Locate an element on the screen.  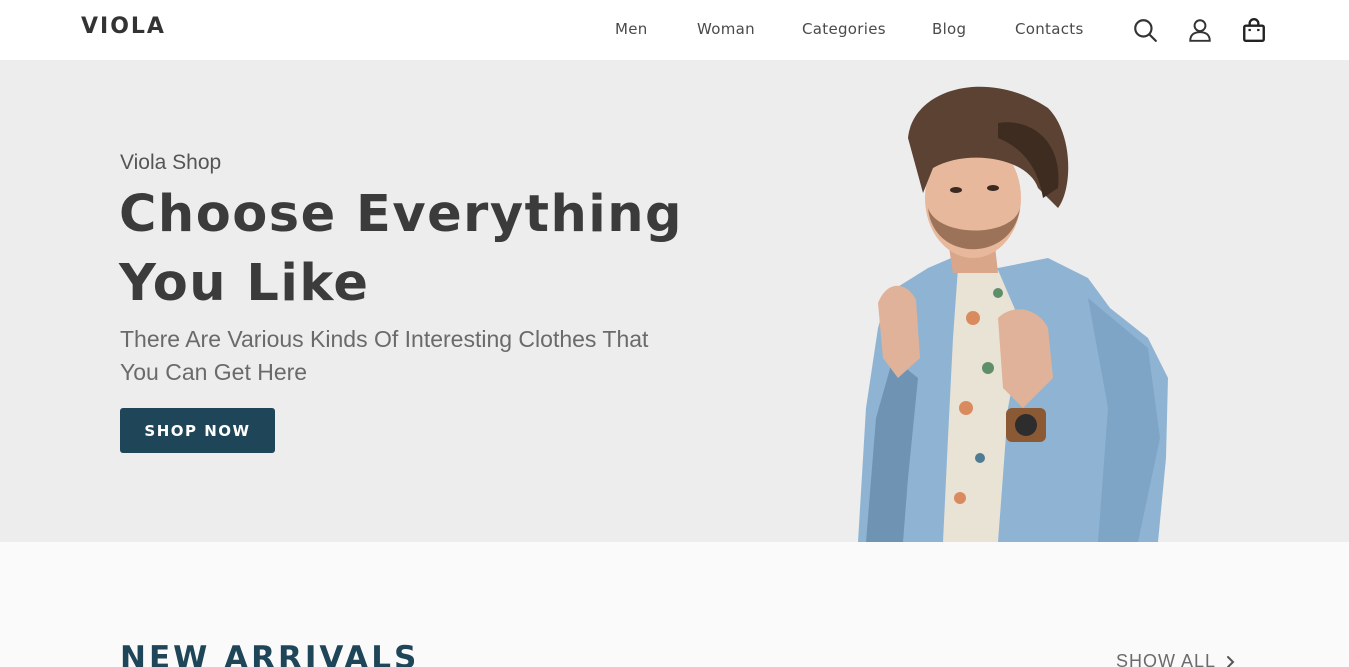
shopping-bag-icon is located at coordinates (1254, 30).